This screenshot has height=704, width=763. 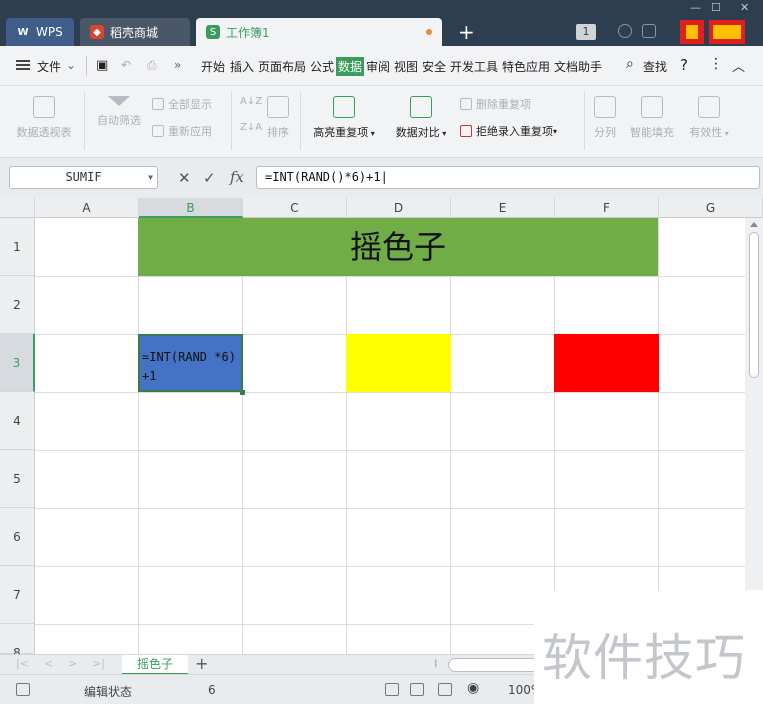 I want to click on chevron-down-icon: ⌄, so click(x=71, y=65).